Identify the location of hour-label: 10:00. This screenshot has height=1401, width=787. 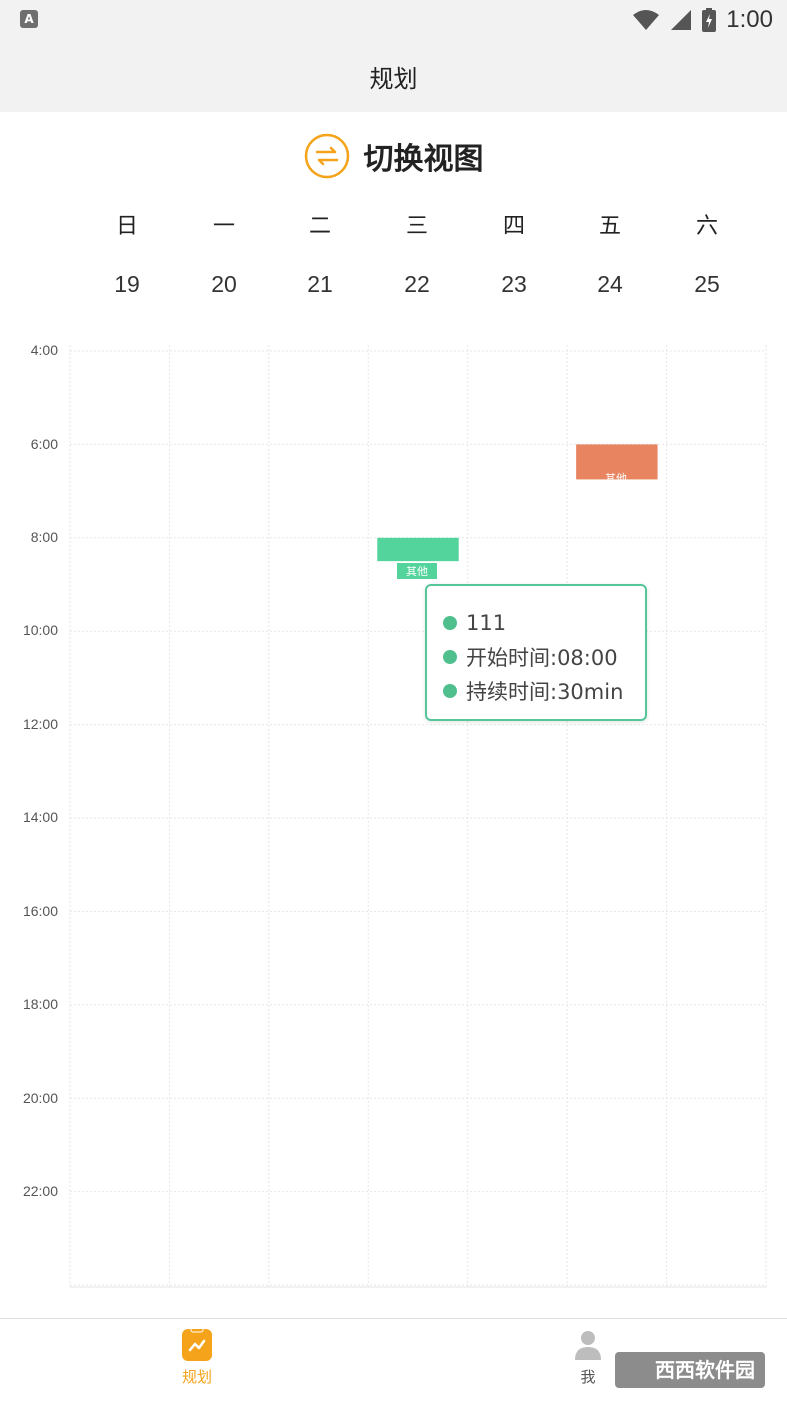
(40, 630).